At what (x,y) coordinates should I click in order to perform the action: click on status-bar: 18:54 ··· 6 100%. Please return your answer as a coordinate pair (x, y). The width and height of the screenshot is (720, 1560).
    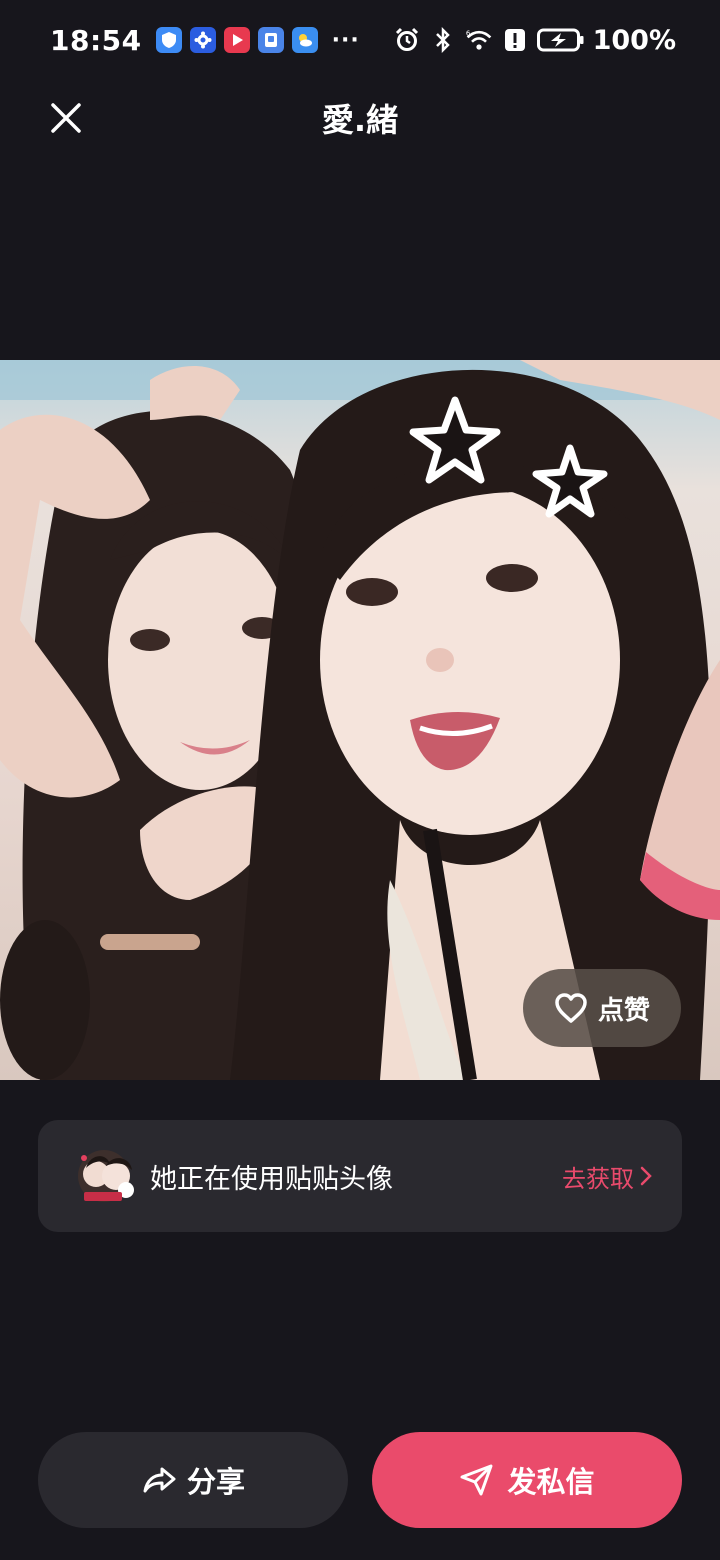
    Looking at the image, I should click on (360, 40).